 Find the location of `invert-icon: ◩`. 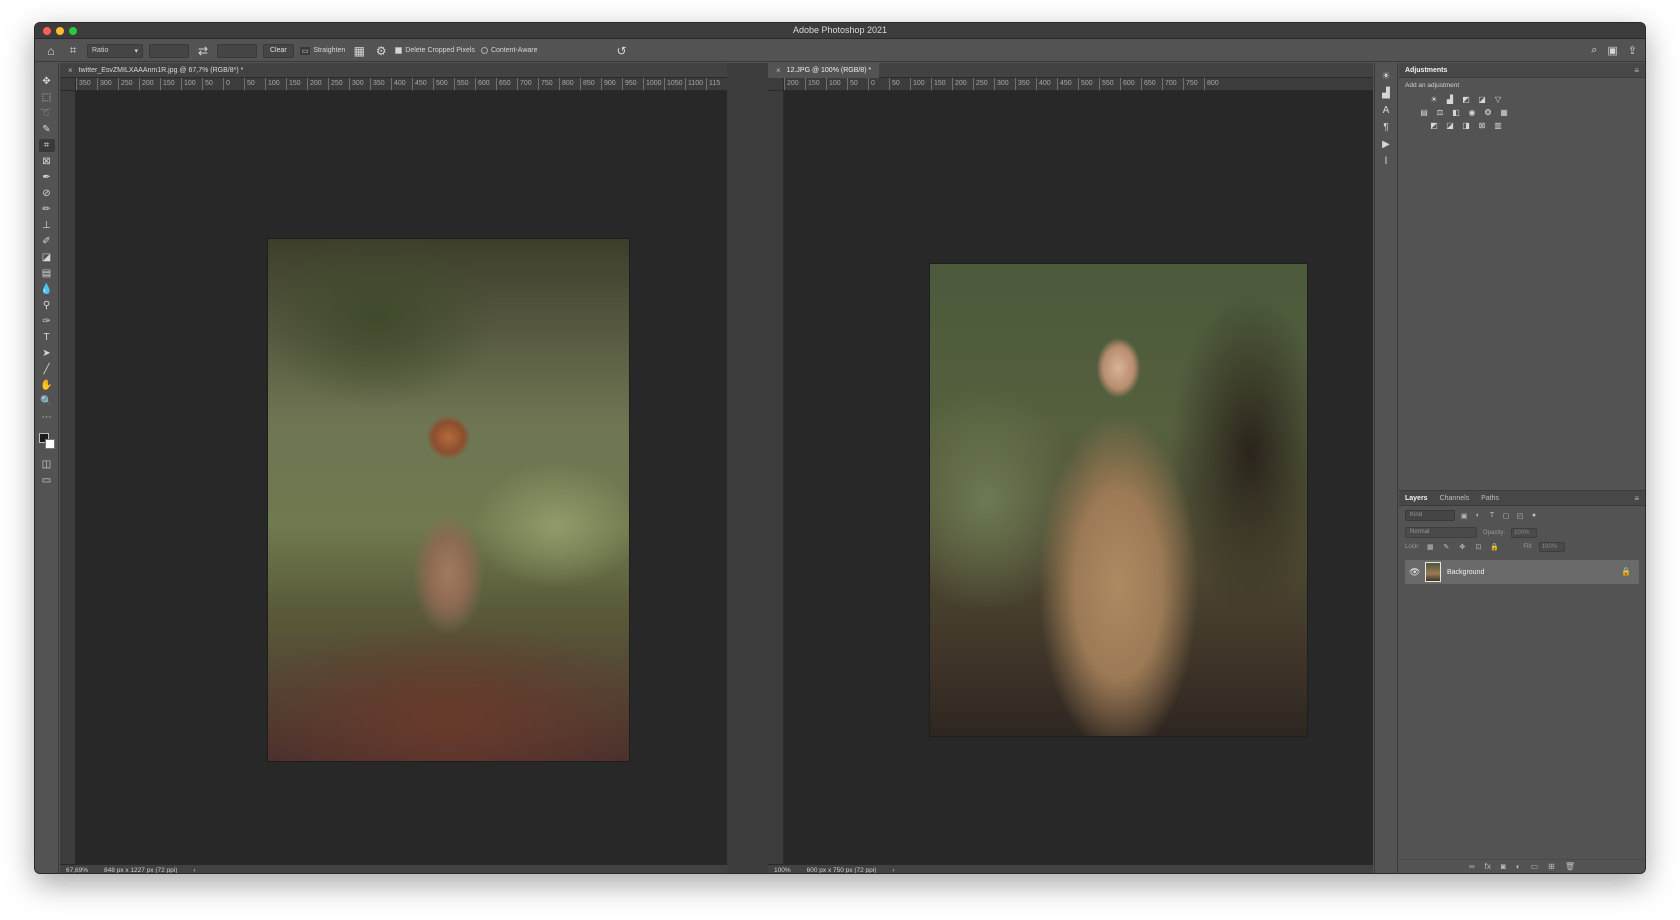

invert-icon: ◩ is located at coordinates (1434, 125).